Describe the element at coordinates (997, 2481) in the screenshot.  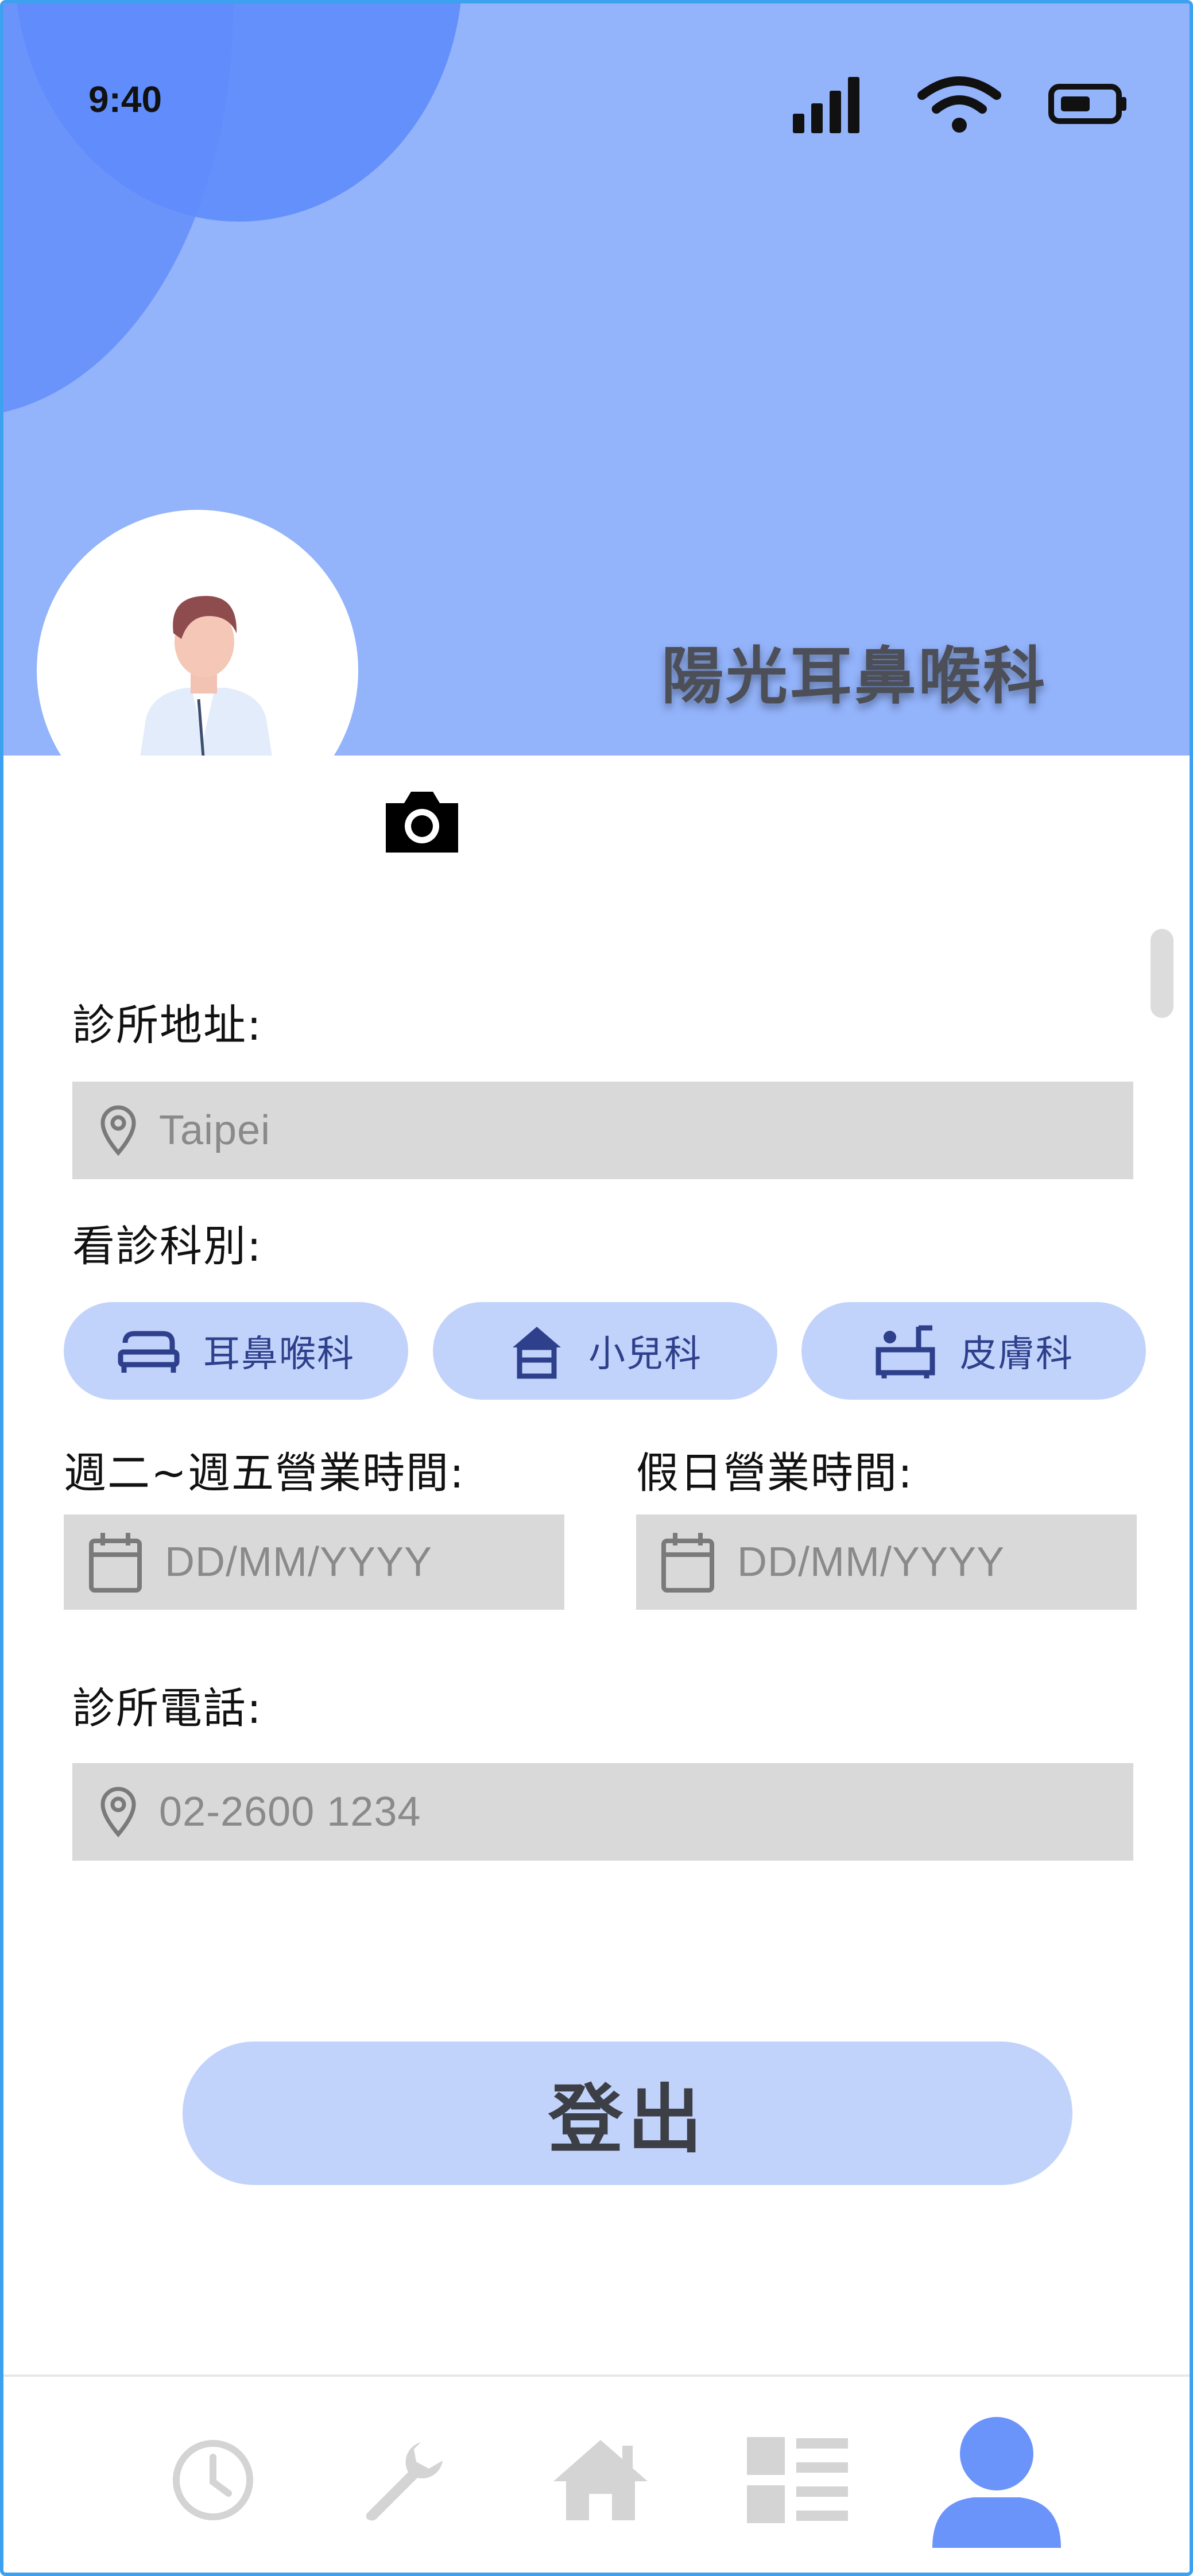
I see `user-icon` at that location.